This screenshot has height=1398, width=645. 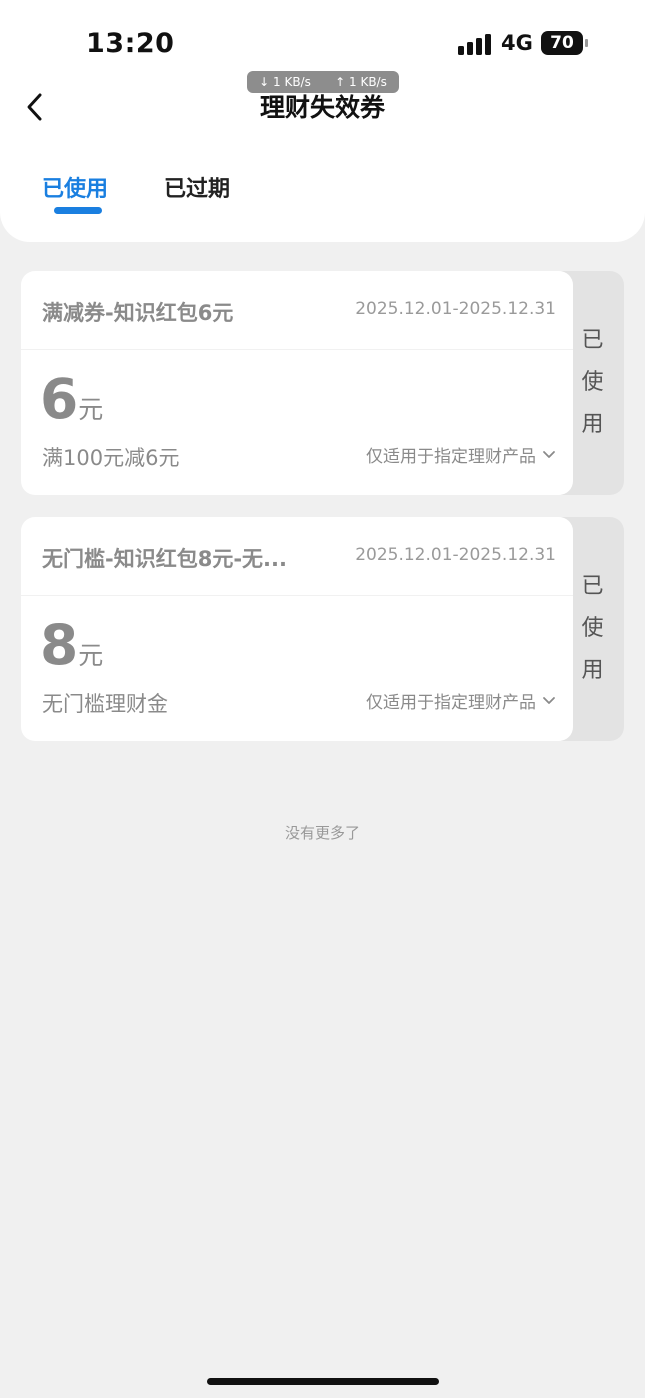 What do you see at coordinates (78, 210) in the screenshot?
I see `active-tab-indicator` at bounding box center [78, 210].